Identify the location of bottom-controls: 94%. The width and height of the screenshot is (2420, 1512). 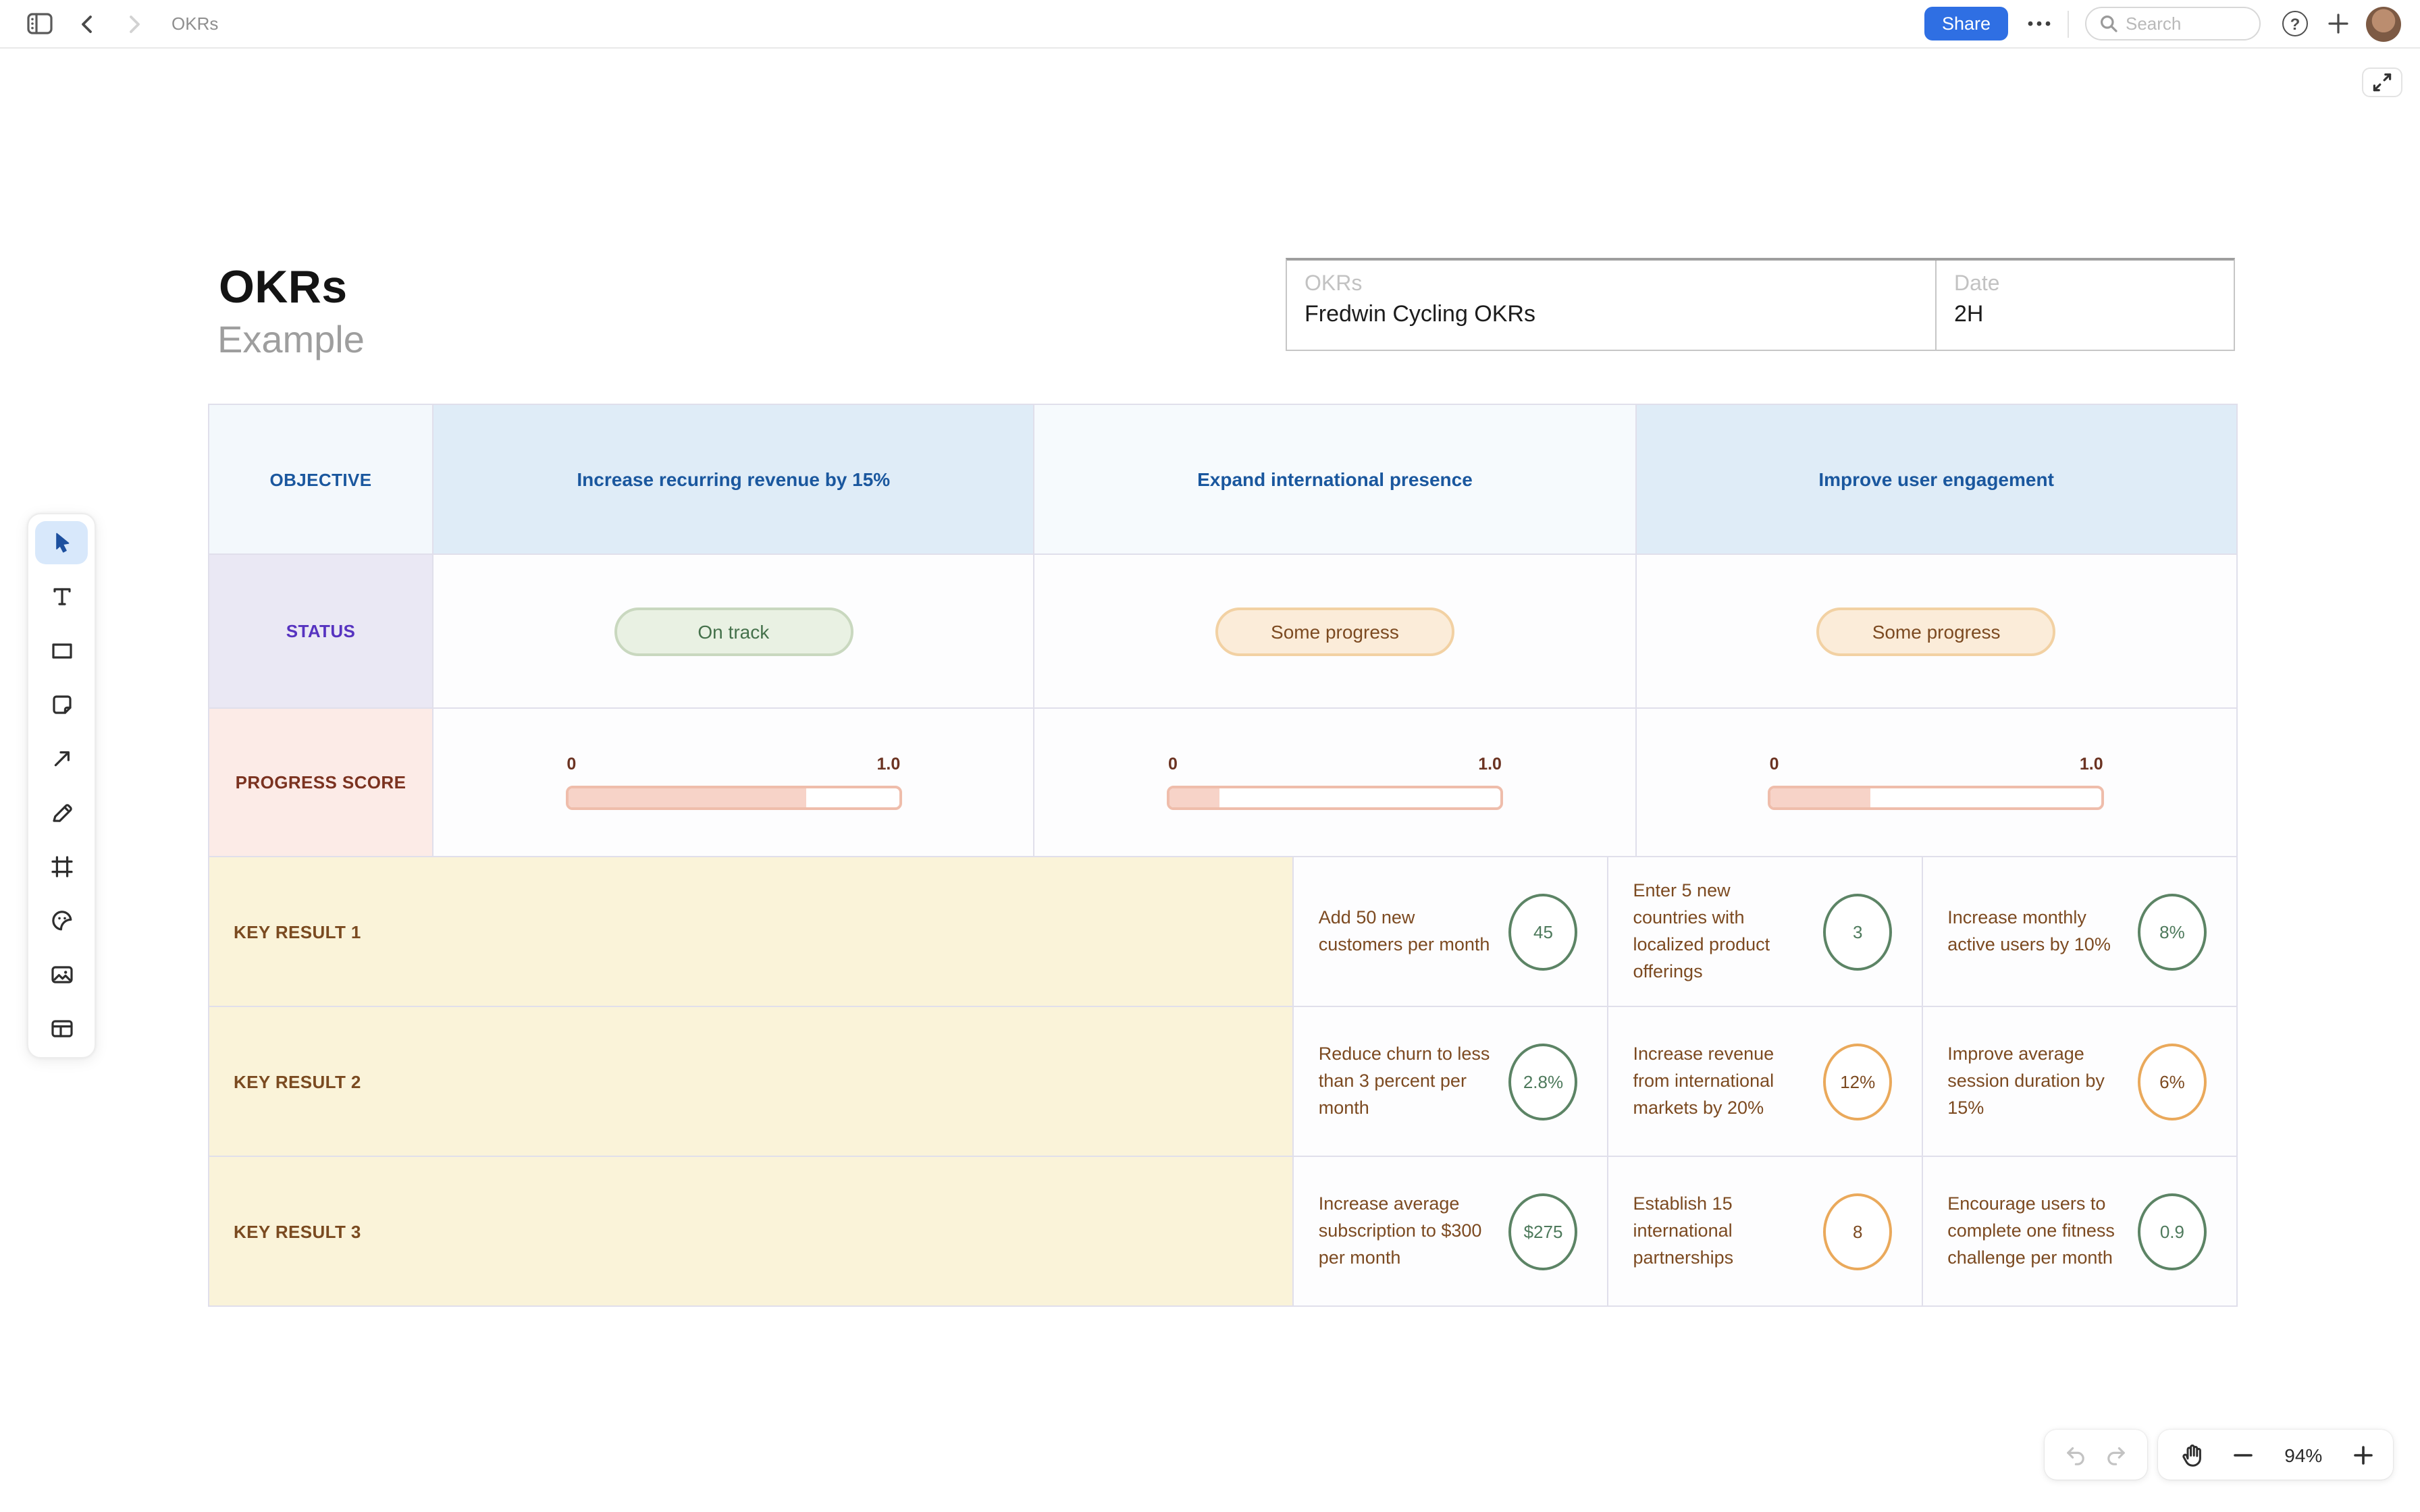
(2219, 1455).